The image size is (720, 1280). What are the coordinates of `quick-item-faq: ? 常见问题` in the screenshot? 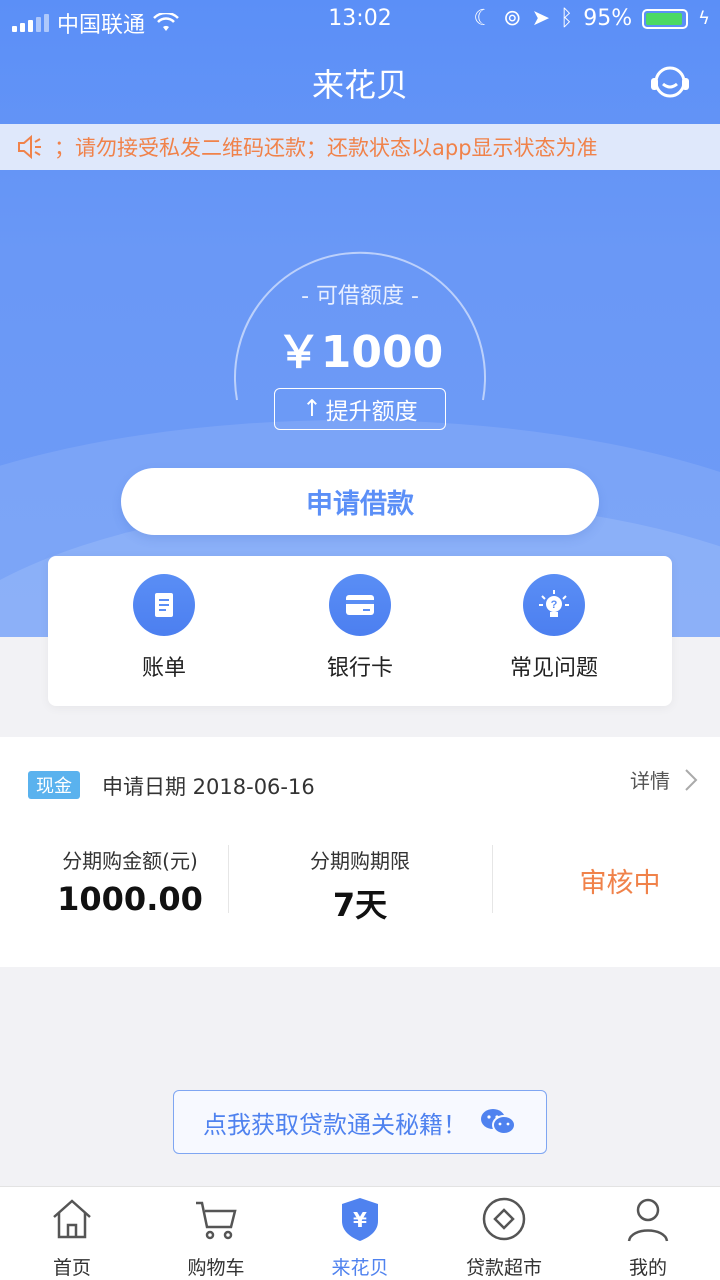 It's located at (554, 628).